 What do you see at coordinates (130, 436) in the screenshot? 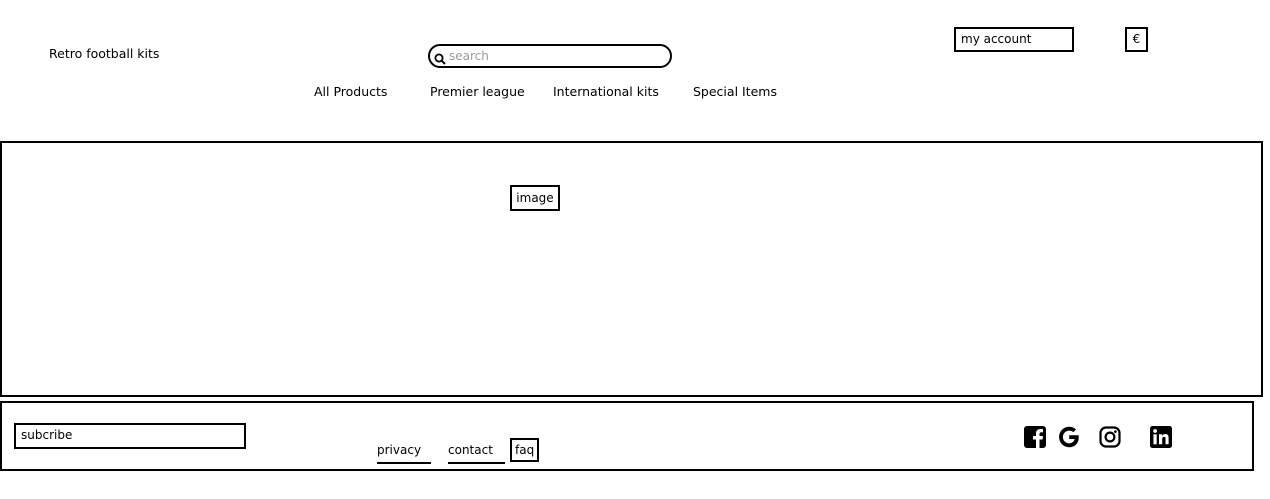
I see `subscribe-field: subcribe` at bounding box center [130, 436].